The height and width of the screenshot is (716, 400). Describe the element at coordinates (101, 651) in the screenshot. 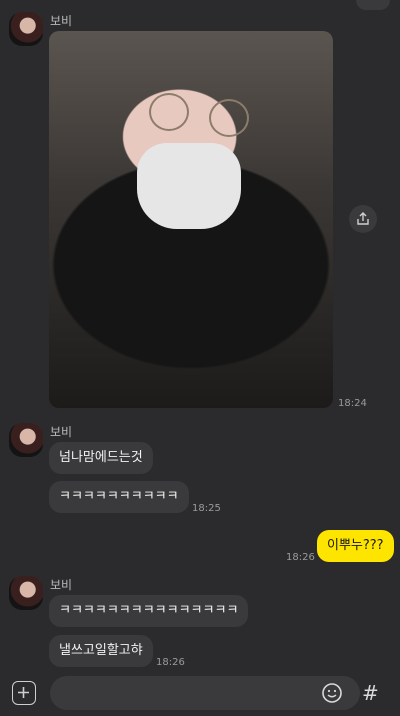

I see `message-bubble: 낼쓰고일할고햐` at that location.